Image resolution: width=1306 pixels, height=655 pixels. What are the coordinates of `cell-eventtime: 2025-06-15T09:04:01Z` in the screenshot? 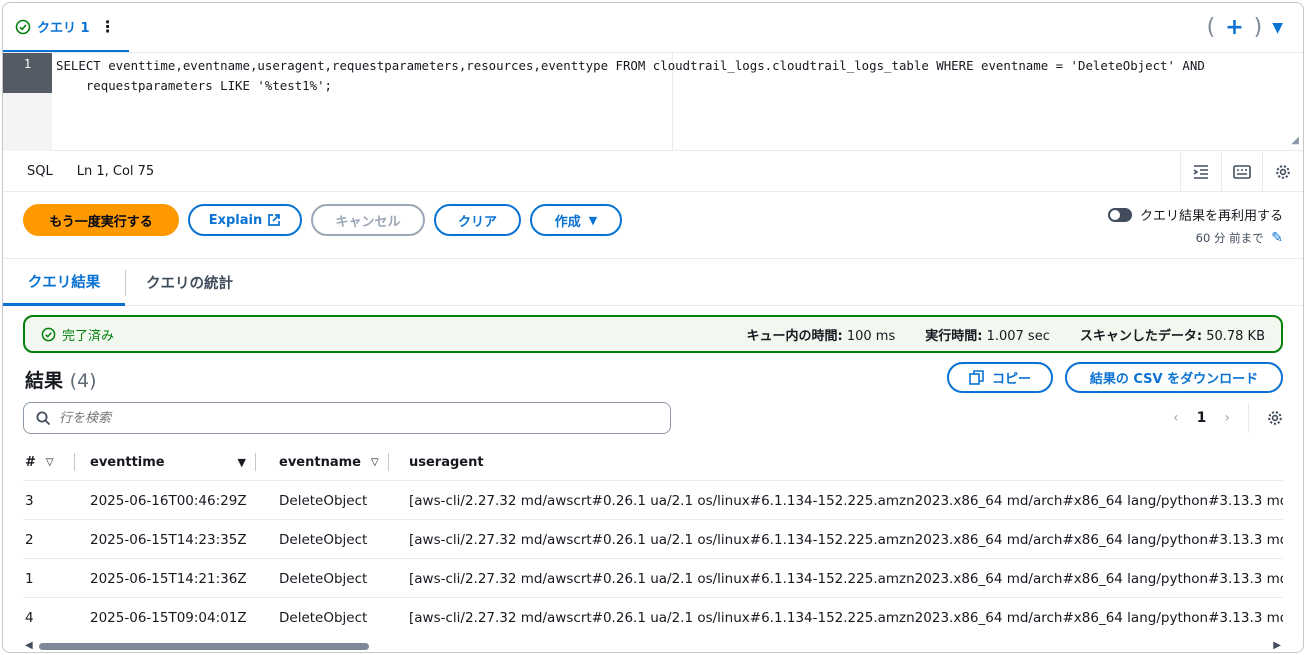 It's located at (168, 617).